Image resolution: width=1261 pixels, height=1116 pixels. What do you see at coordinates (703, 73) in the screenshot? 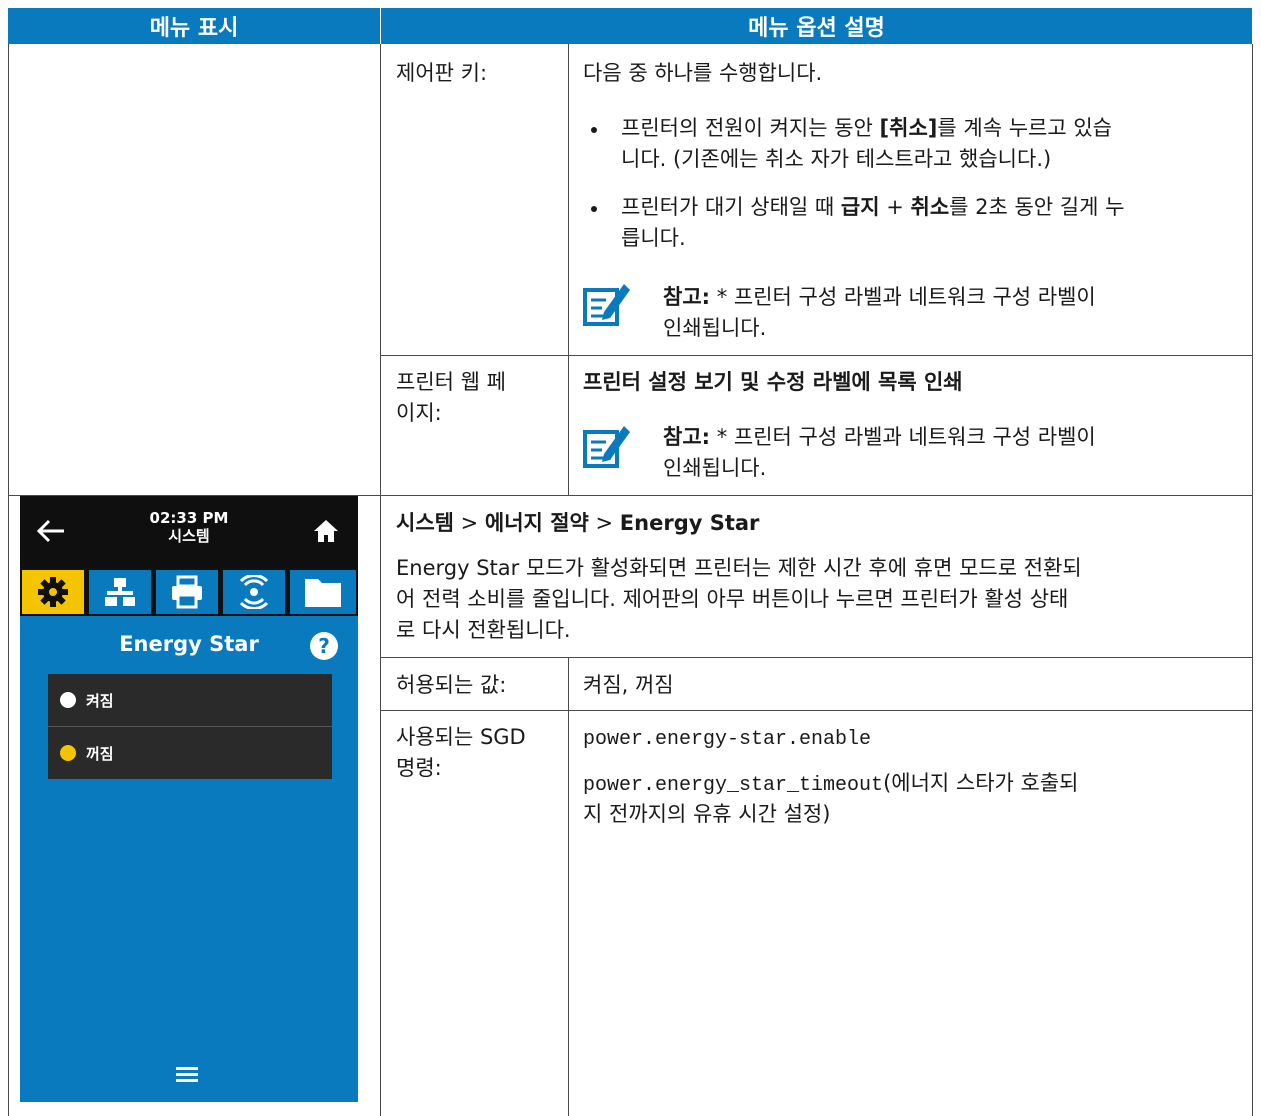
I see `control-panel-intro: 다음 중 하나를 수행합니다.` at bounding box center [703, 73].